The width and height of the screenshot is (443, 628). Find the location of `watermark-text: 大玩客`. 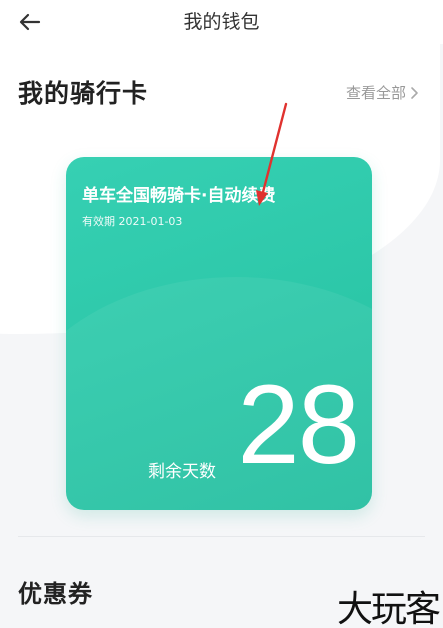

watermark-text: 大玩客 is located at coordinates (388, 608).